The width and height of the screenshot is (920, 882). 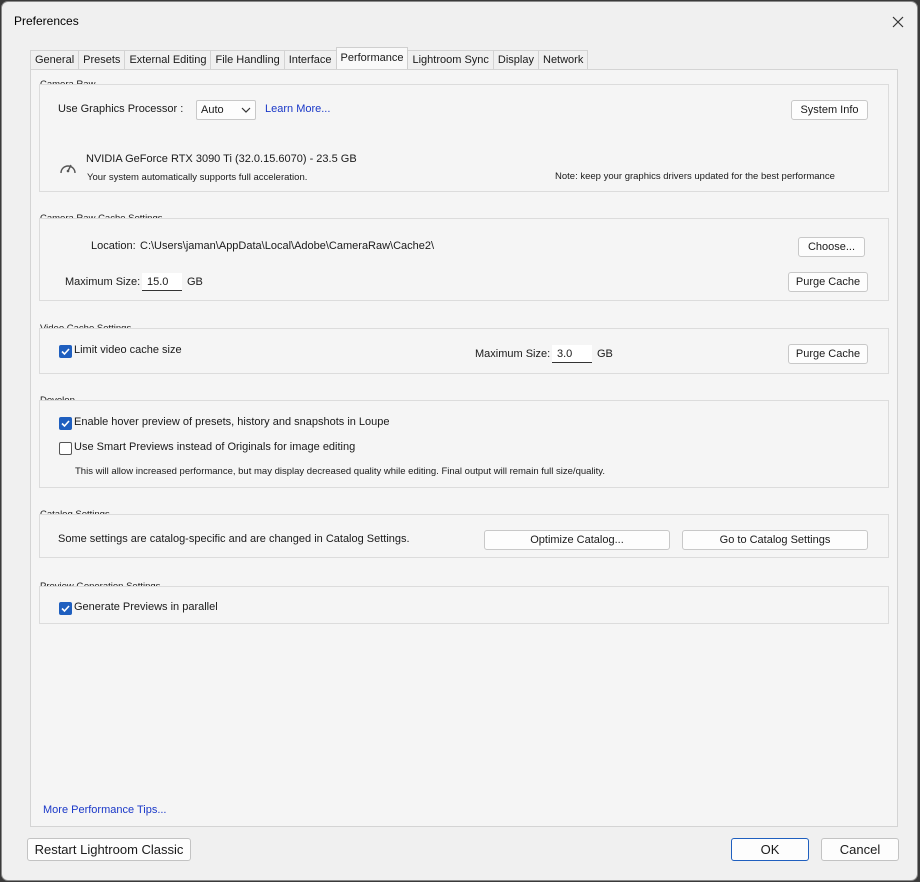 I want to click on system-info-button: System Info, so click(x=829, y=110).